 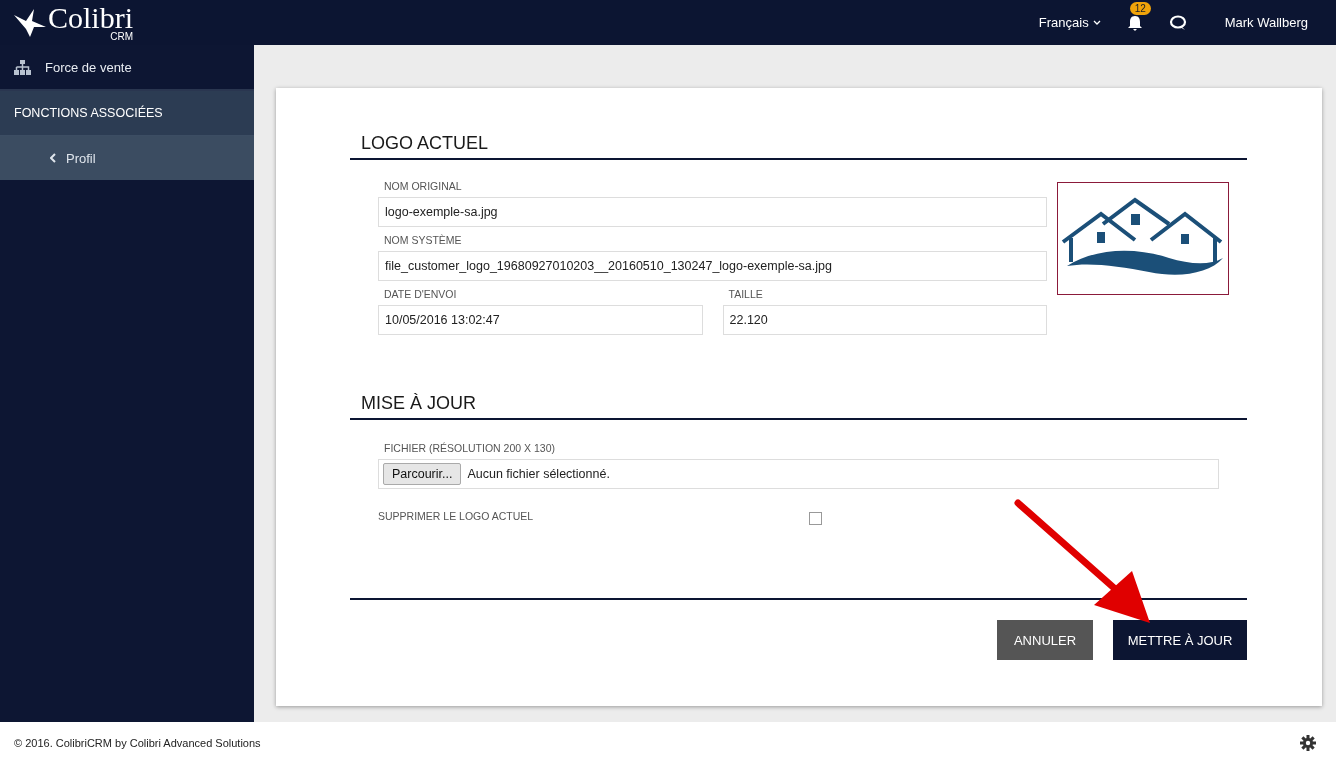 What do you see at coordinates (456, 515) in the screenshot?
I see `checkbox-label: SUPPRIMER LE LOGO ACTUEL` at bounding box center [456, 515].